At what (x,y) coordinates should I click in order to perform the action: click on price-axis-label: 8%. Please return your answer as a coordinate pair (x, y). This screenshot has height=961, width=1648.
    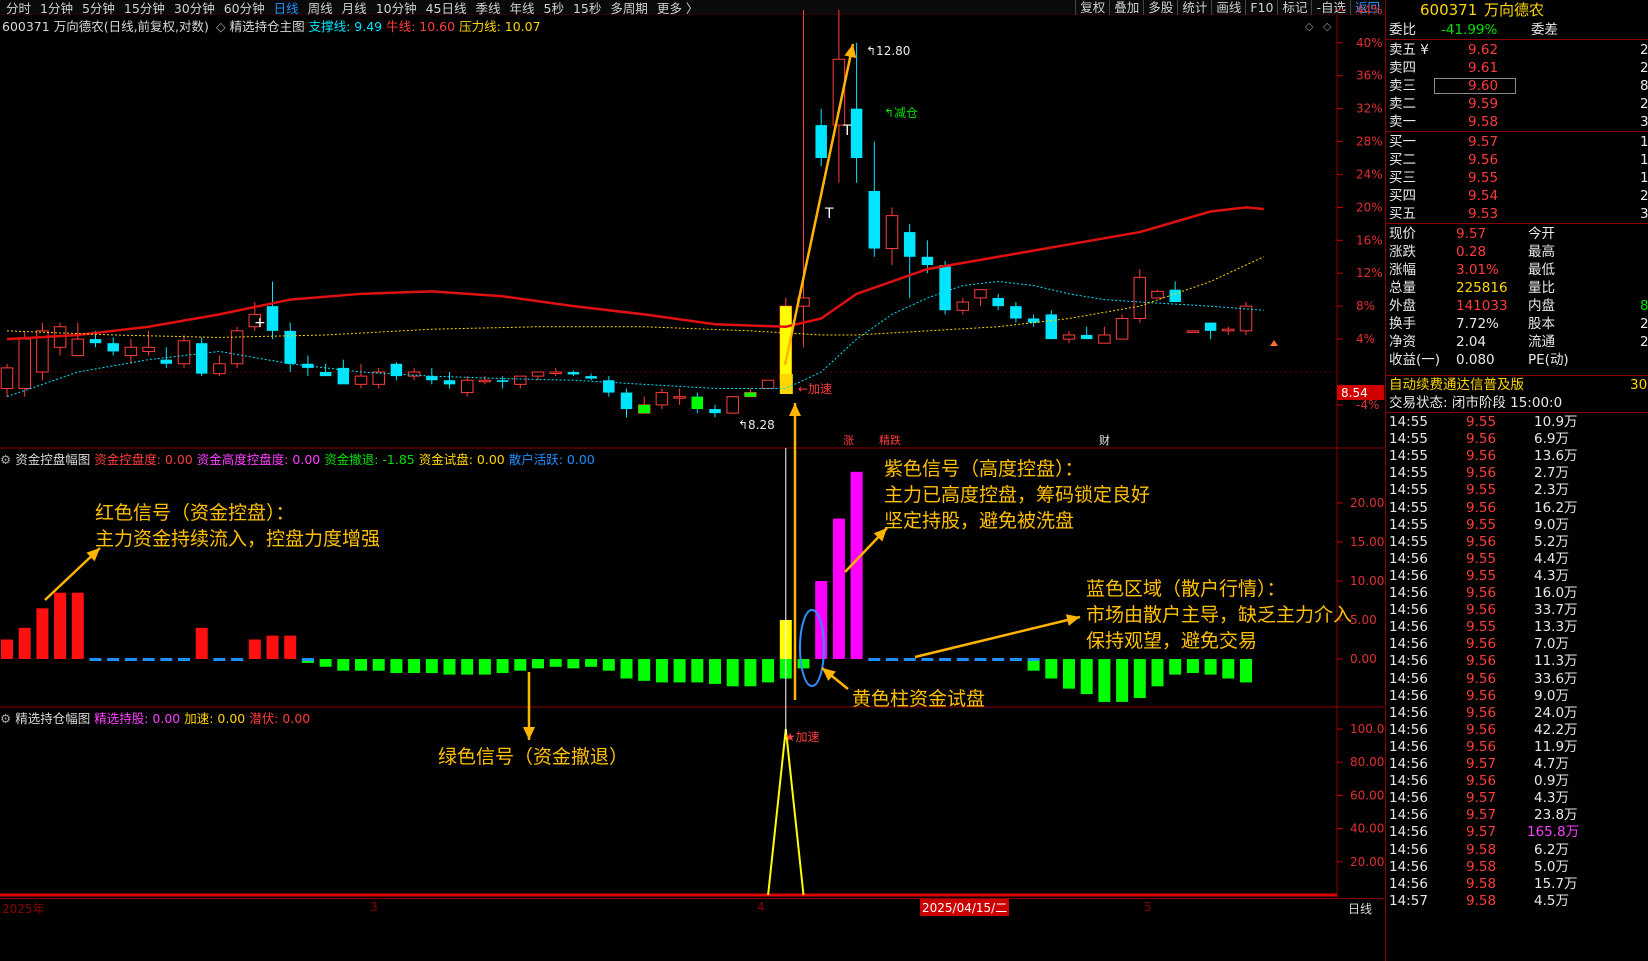
    Looking at the image, I should click on (1365, 306).